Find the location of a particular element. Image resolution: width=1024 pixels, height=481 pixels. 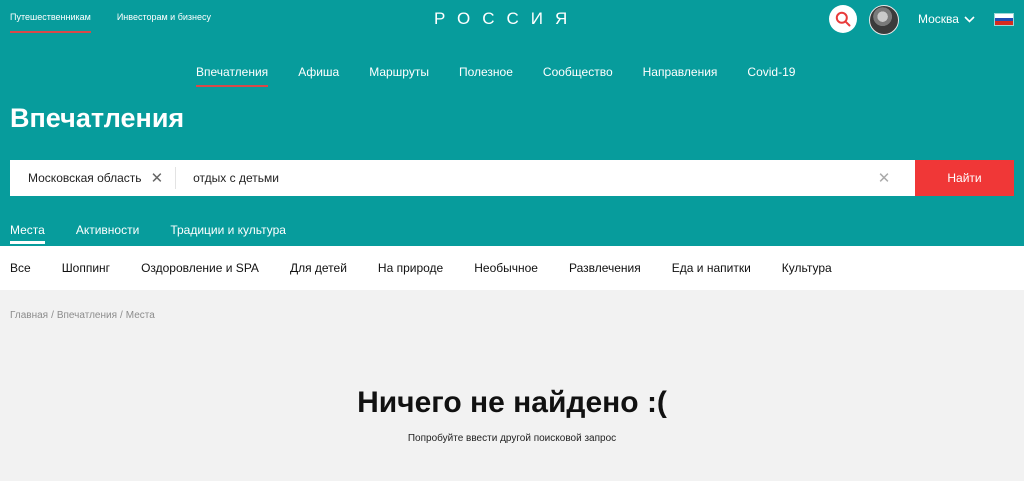

flag-stripe-red is located at coordinates (1004, 23).